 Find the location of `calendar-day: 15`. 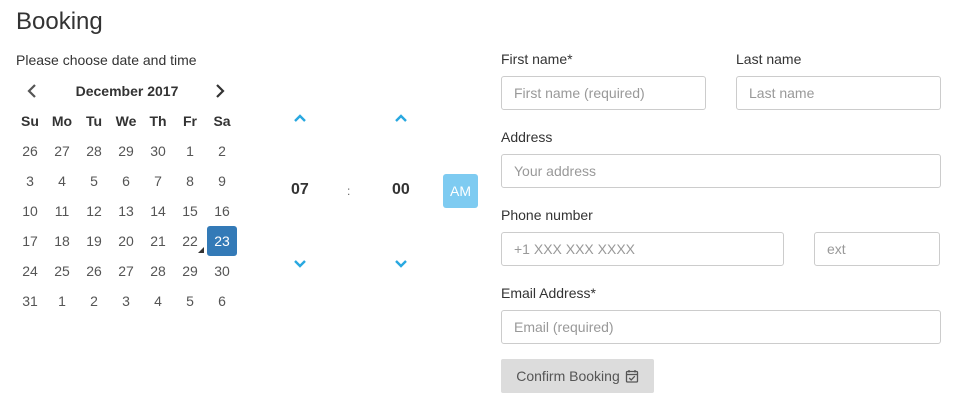

calendar-day: 15 is located at coordinates (190, 211).